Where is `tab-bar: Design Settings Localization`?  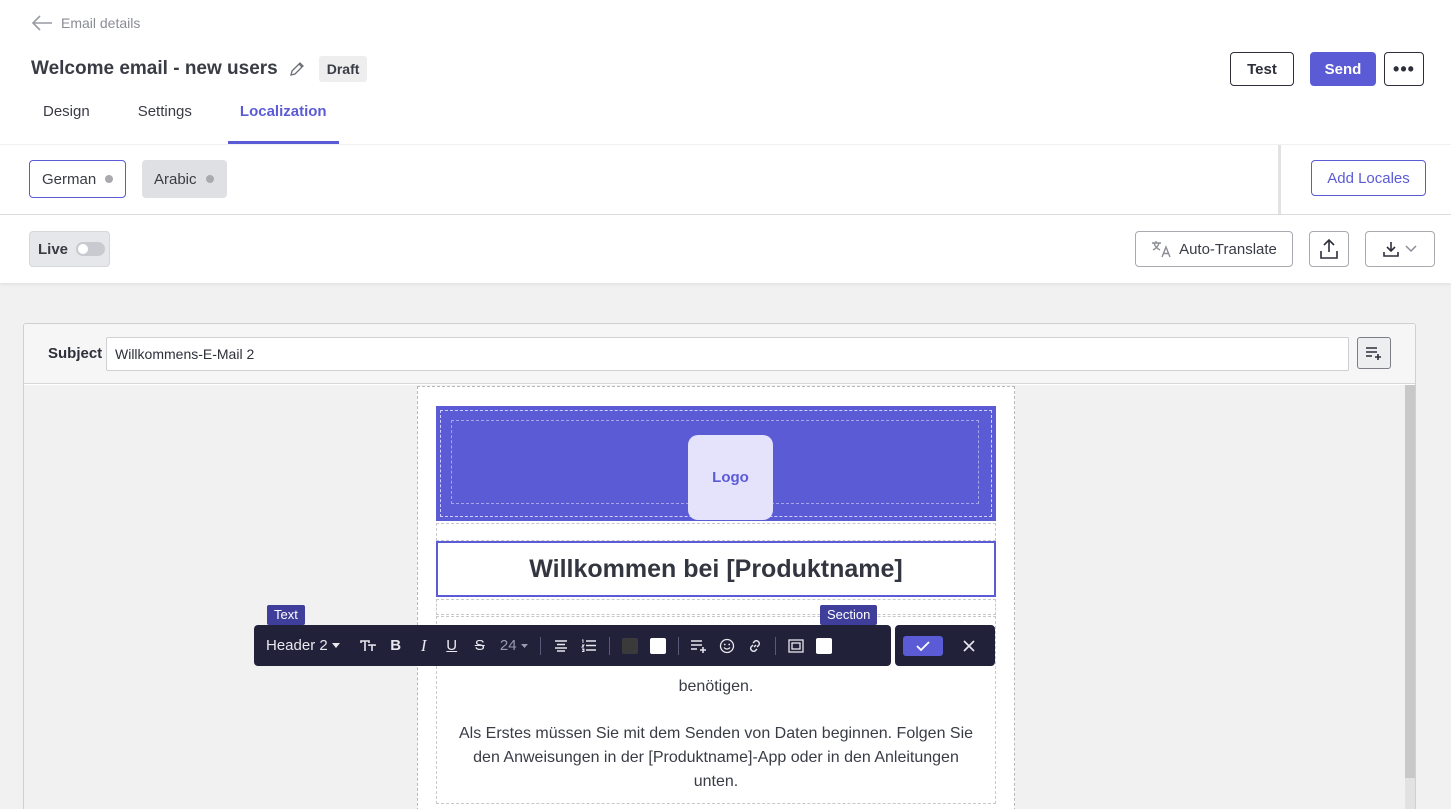 tab-bar: Design Settings Localization is located at coordinates (197, 120).